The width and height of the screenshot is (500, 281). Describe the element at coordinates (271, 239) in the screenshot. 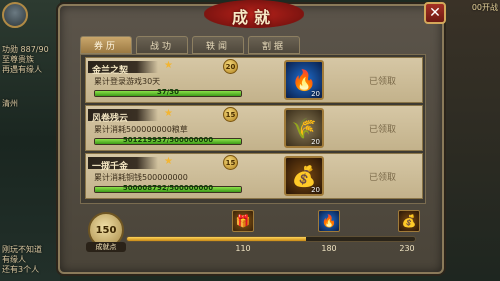

I see `total-progress-bar` at that location.